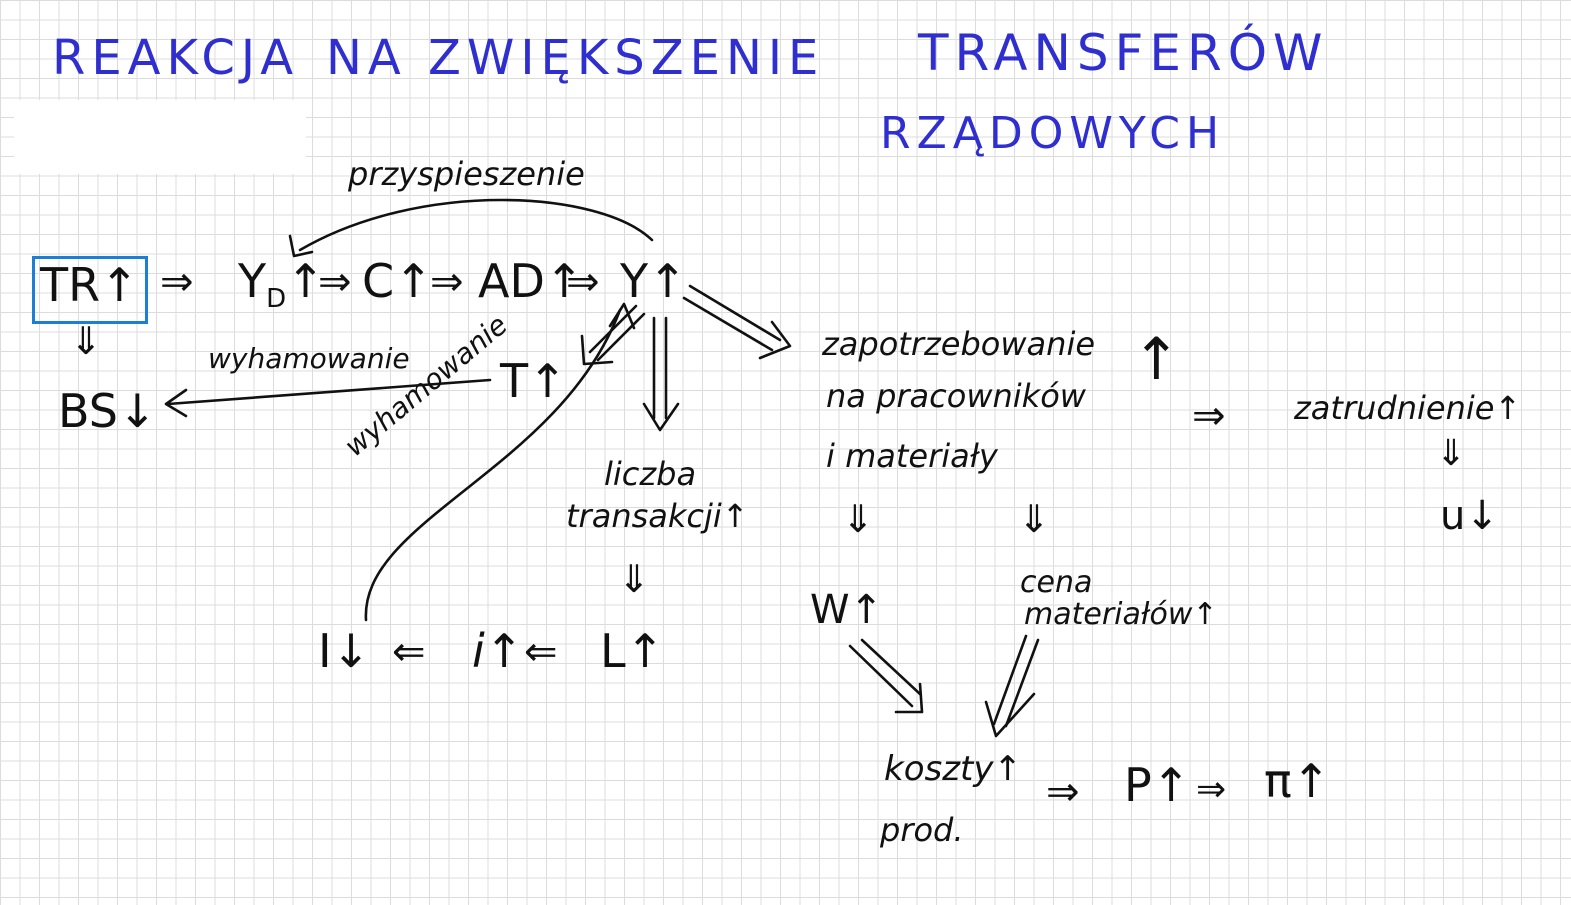 Image resolution: width=1571 pixels, height=905 pixels. Describe the element at coordinates (775, 340) in the screenshot. I see `arrow-output-to-demand-head` at that location.